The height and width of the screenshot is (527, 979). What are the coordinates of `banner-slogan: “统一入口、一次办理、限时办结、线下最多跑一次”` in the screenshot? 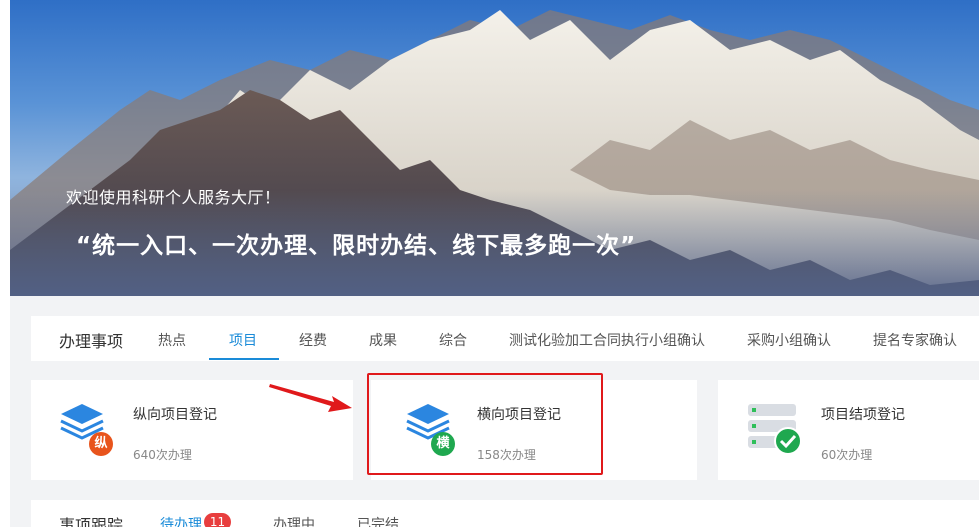 It's located at (356, 246).